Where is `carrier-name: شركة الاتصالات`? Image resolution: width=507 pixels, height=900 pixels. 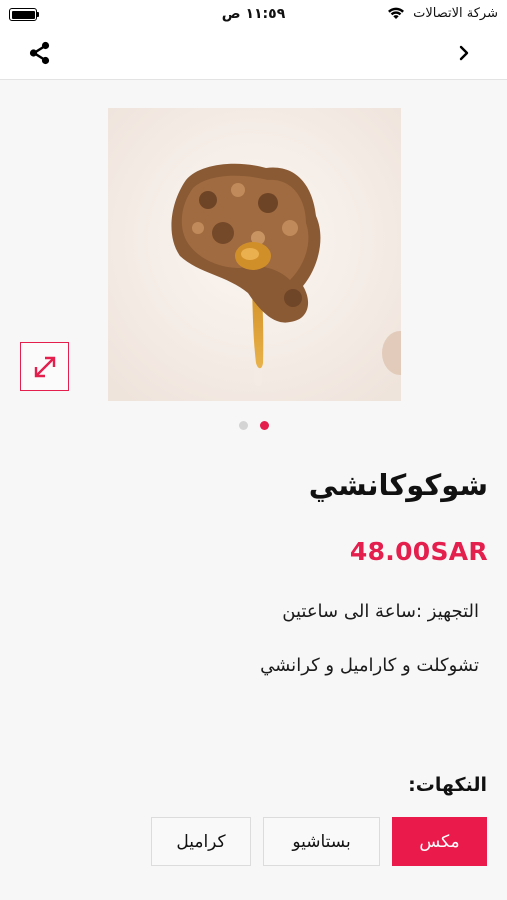 carrier-name: شركة الاتصالات is located at coordinates (455, 13).